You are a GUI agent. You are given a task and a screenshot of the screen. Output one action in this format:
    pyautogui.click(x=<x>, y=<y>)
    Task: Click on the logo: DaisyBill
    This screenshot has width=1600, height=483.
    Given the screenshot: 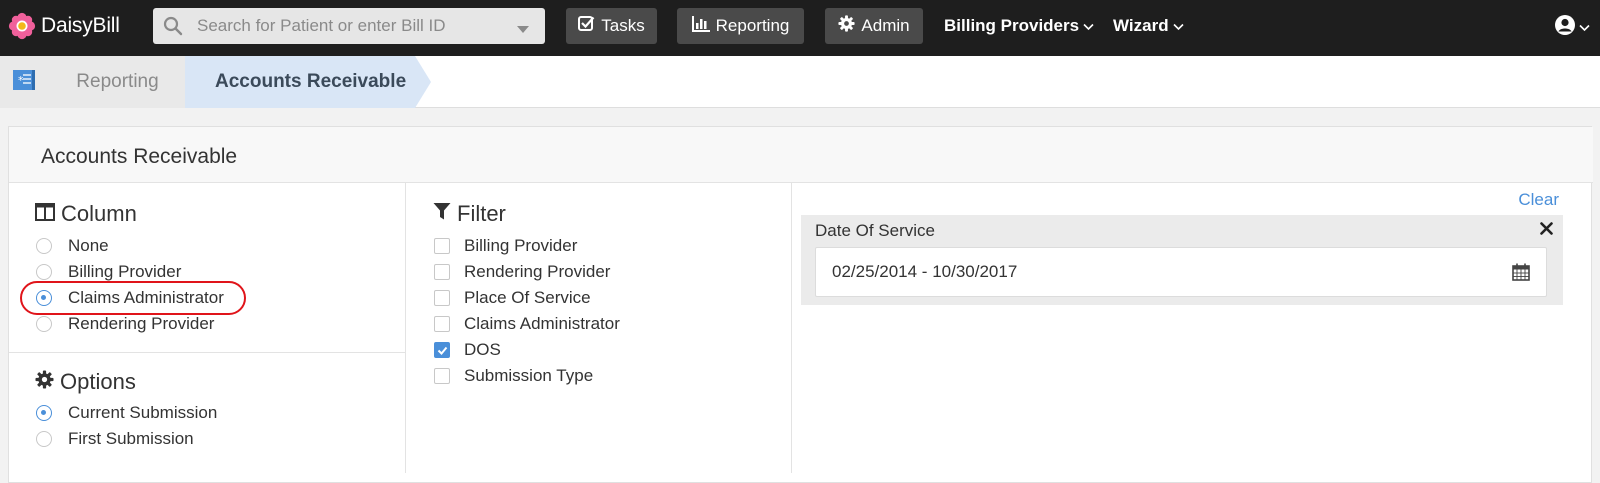 What is the action you would take?
    pyautogui.click(x=64, y=26)
    